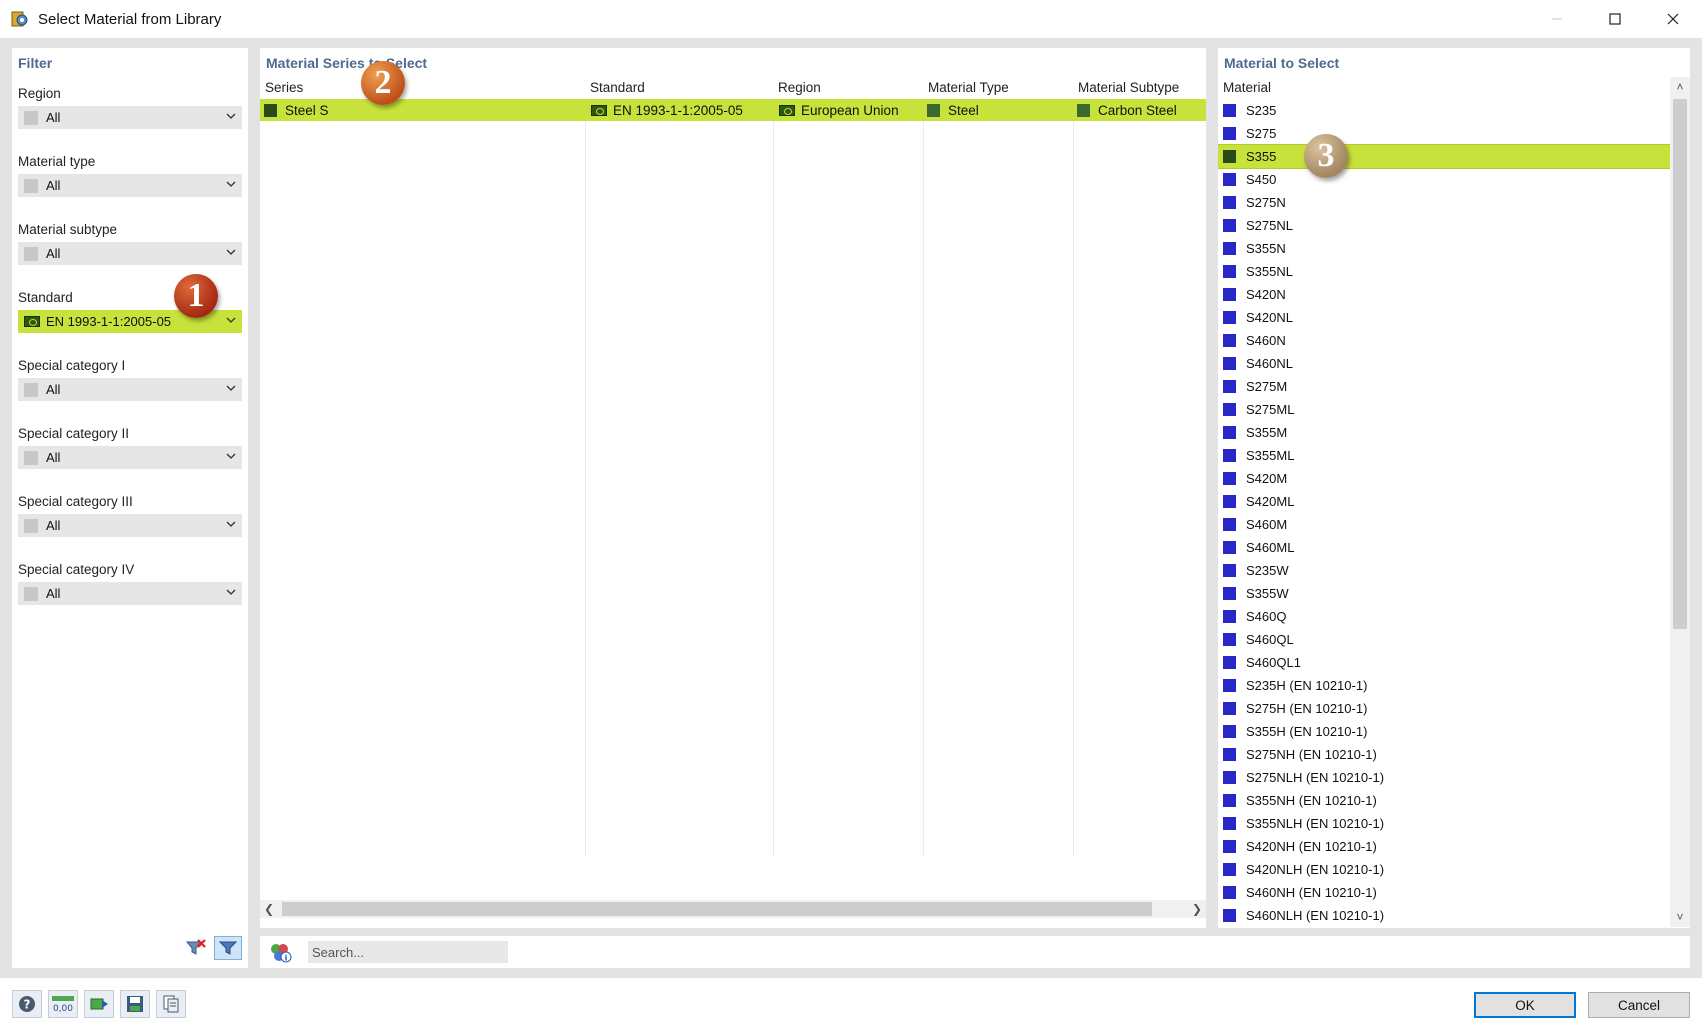 This screenshot has width=1702, height=1030. What do you see at coordinates (130, 593) in the screenshot?
I see `special-category-4-combo: All` at bounding box center [130, 593].